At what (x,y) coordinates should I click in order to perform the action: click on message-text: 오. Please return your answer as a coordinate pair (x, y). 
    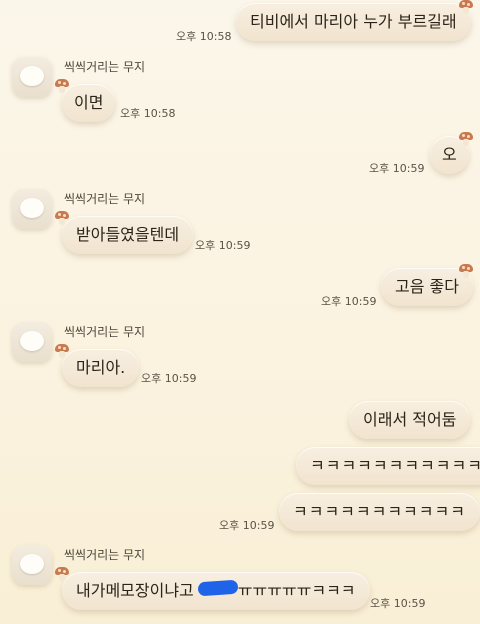
    Looking at the image, I should click on (449, 154).